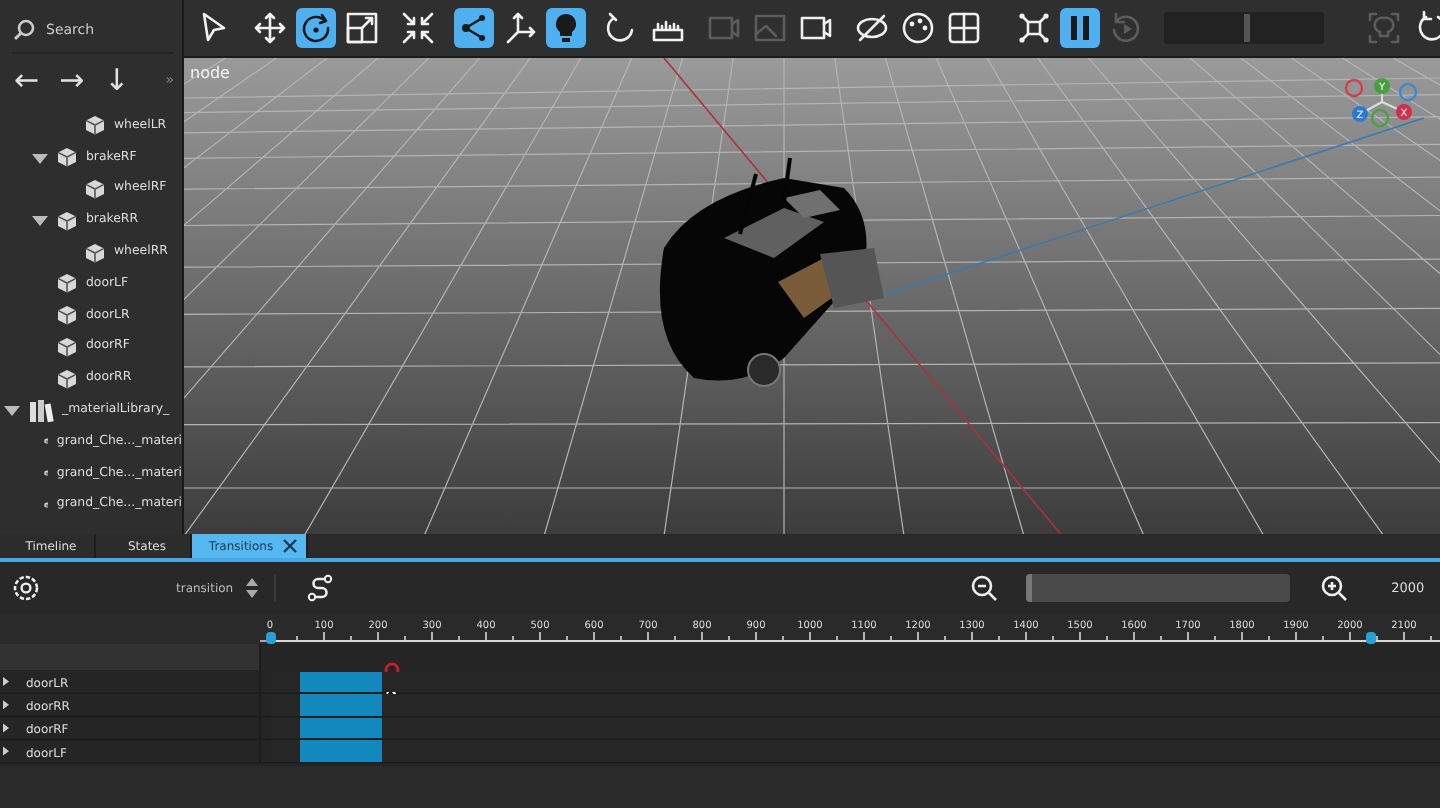 This screenshot has width=1440, height=808. Describe the element at coordinates (41, 410) in the screenshot. I see `books-icon` at that location.